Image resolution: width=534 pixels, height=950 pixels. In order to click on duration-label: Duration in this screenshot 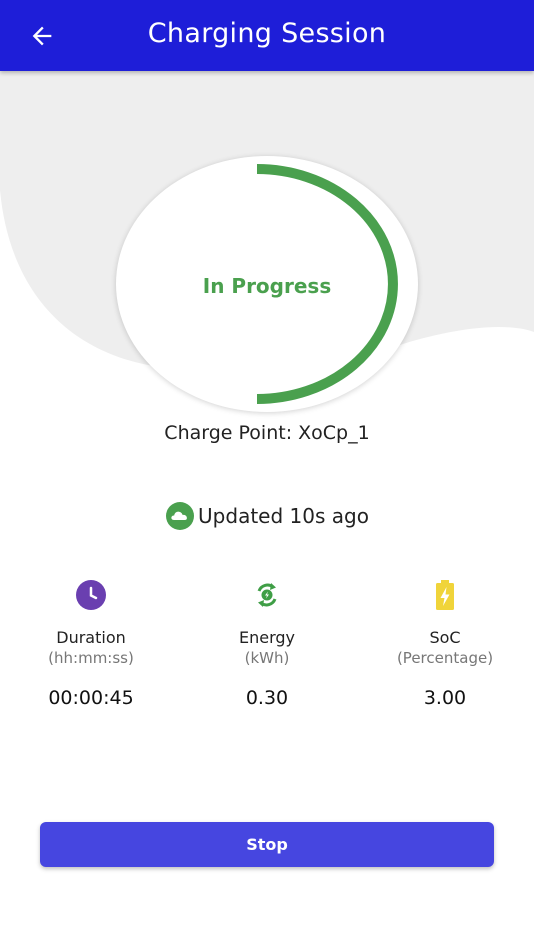, I will do `click(91, 637)`.